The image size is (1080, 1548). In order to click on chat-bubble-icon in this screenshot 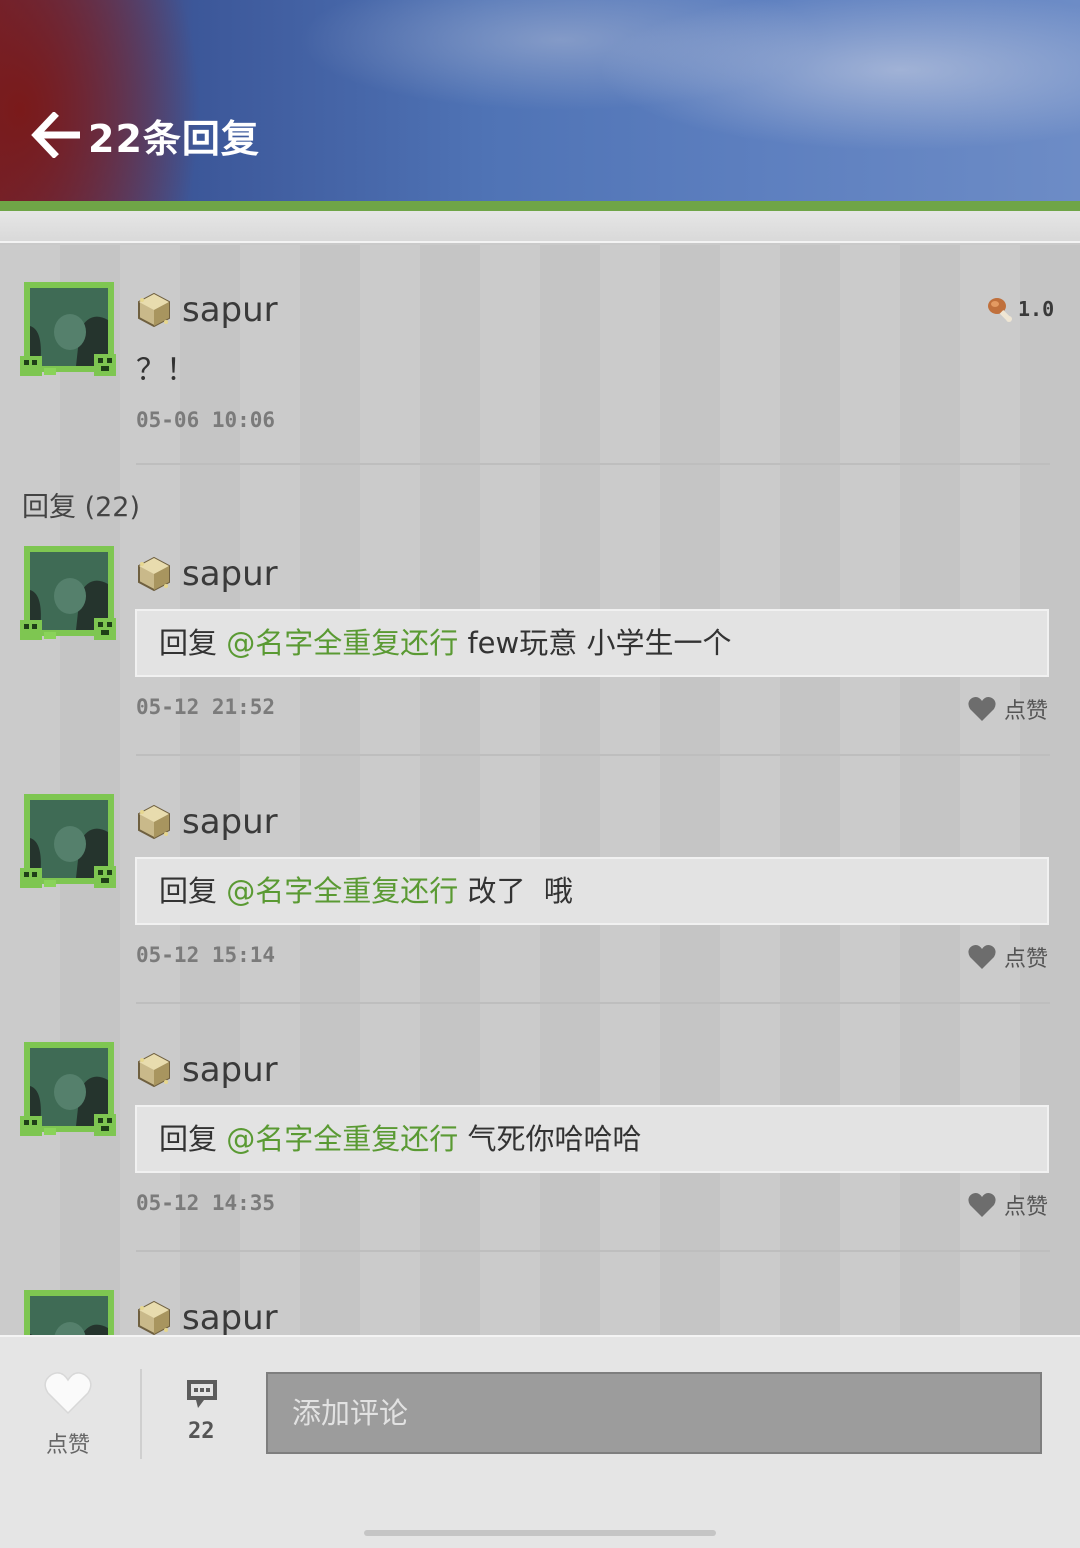, I will do `click(202, 1394)`.